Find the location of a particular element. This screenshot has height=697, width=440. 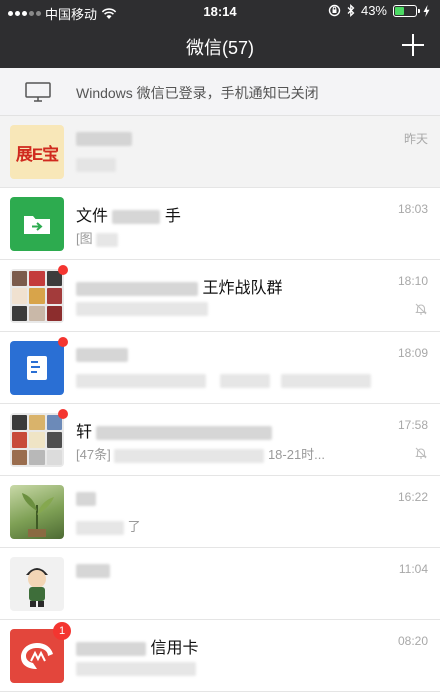

chat-time: 16:22 is located at coordinates (412, 497).